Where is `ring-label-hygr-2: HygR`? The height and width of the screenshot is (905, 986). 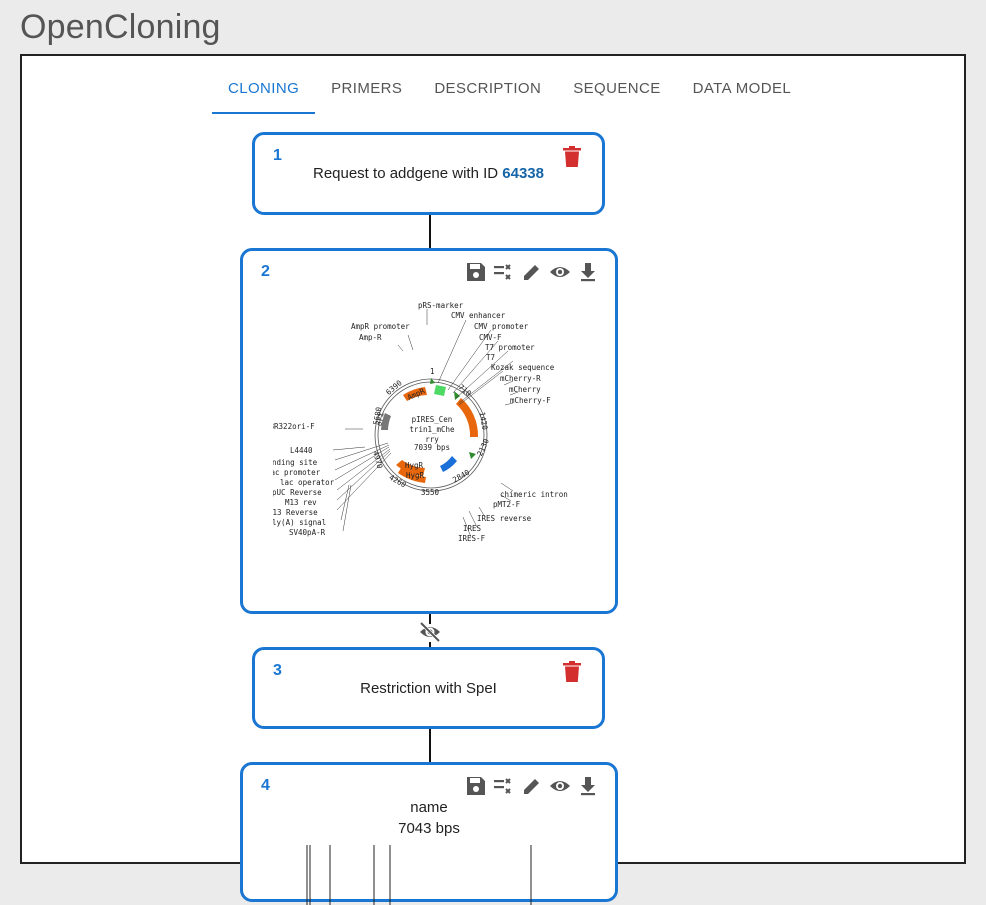
ring-label-hygr-2: HygR is located at coordinates (415, 475).